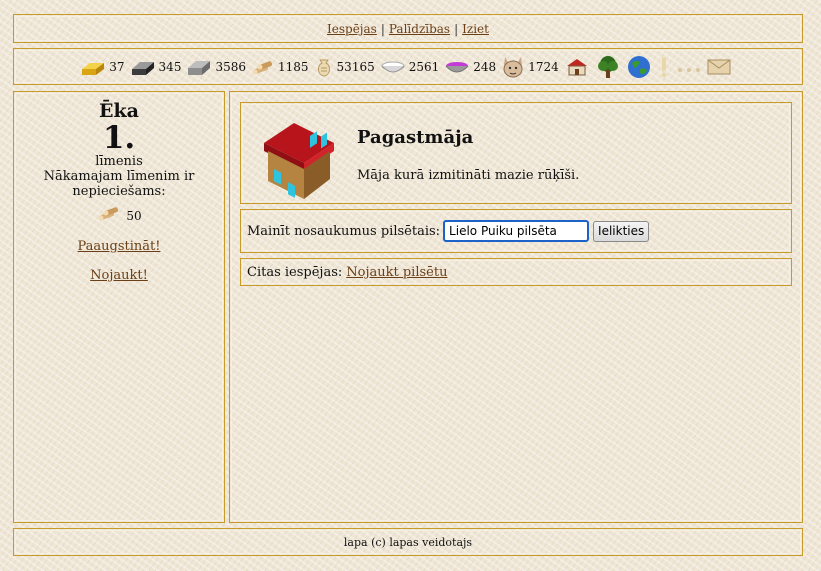 Image resolution: width=821 pixels, height=571 pixels. What do you see at coordinates (352, 29) in the screenshot?
I see `options-link: Iespējas` at bounding box center [352, 29].